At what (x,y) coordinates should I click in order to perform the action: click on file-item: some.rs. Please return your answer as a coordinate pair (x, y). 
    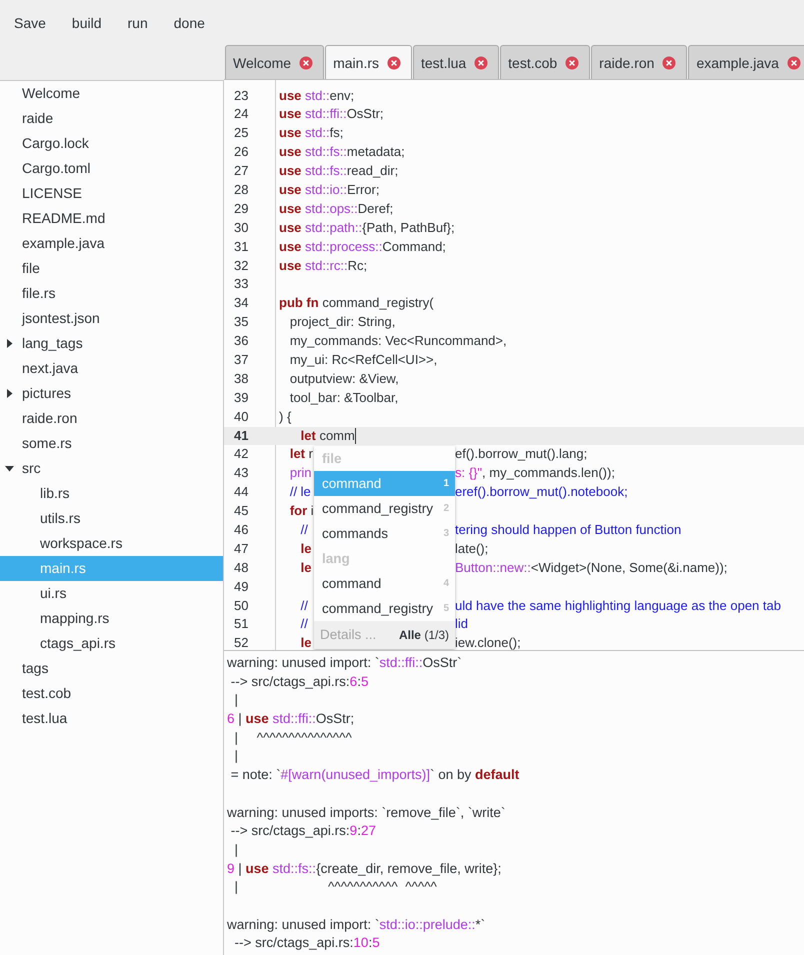
    Looking at the image, I should click on (111, 443).